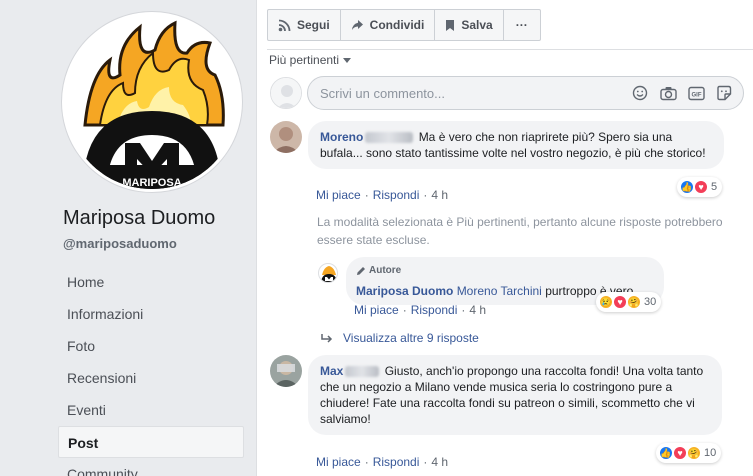  I want to click on page-profile-picture: MARIPOSA, so click(152, 102).